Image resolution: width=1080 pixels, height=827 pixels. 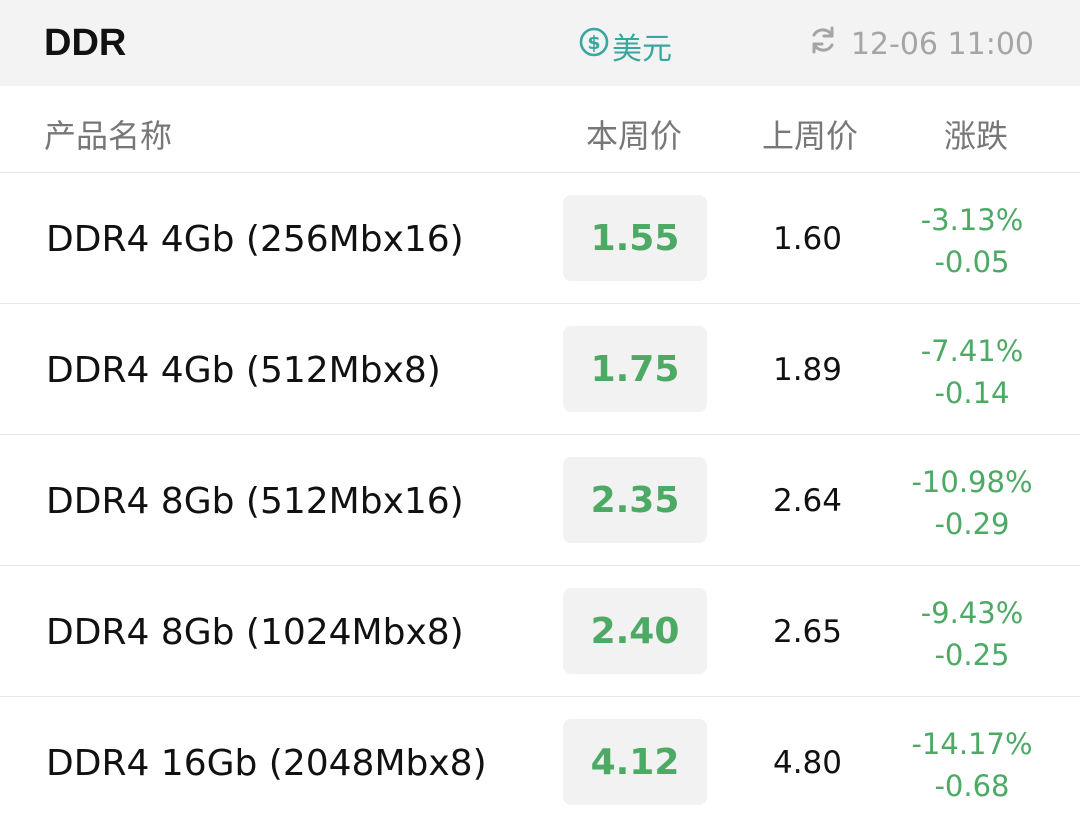 I want to click on product-name: DDR4 4Gb (256Mbx16), so click(x=255, y=239).